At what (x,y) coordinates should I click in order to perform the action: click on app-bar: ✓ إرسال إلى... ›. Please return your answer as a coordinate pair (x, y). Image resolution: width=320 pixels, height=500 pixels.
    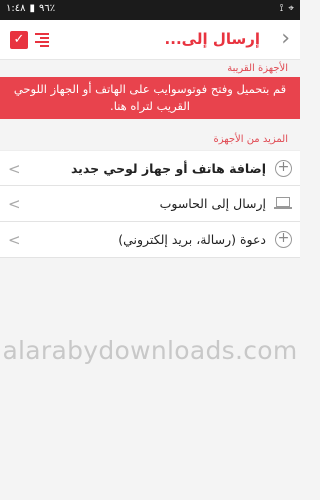
    Looking at the image, I should click on (150, 40).